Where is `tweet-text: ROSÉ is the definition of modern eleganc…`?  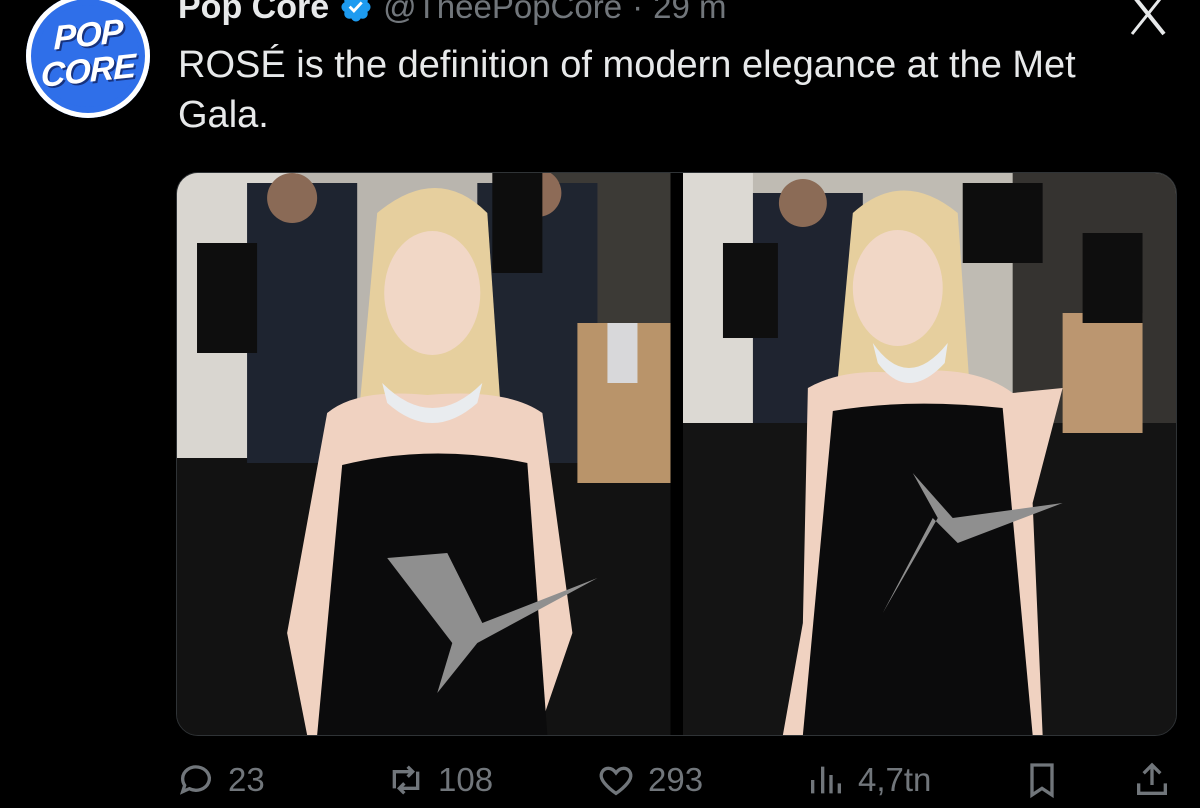 tweet-text: ROSÉ is the definition of modern eleganc… is located at coordinates (627, 90).